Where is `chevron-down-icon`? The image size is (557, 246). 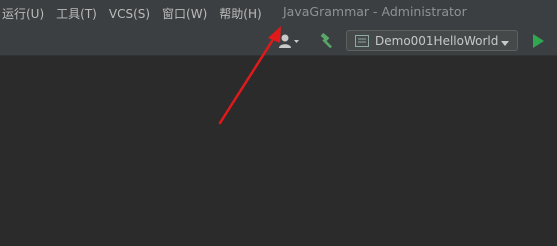 chevron-down-icon is located at coordinates (505, 41).